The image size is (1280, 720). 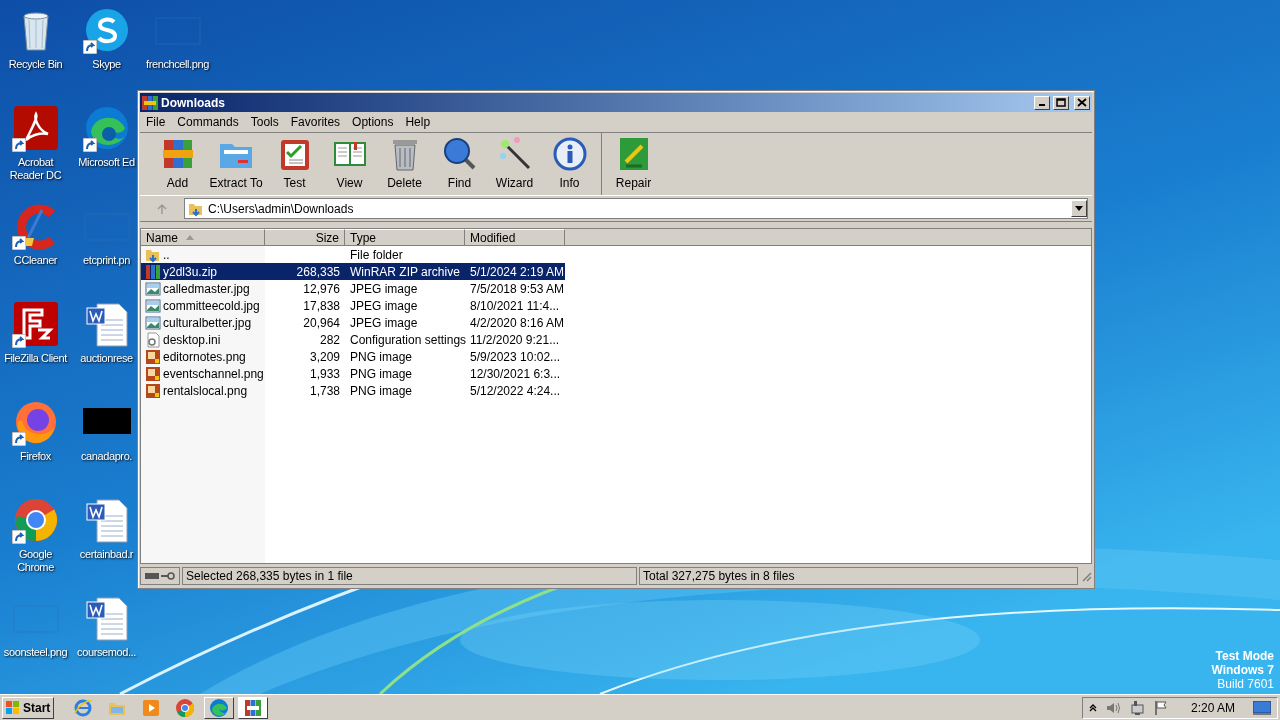 I want to click on toolbar-button: Find, so click(x=459, y=164).